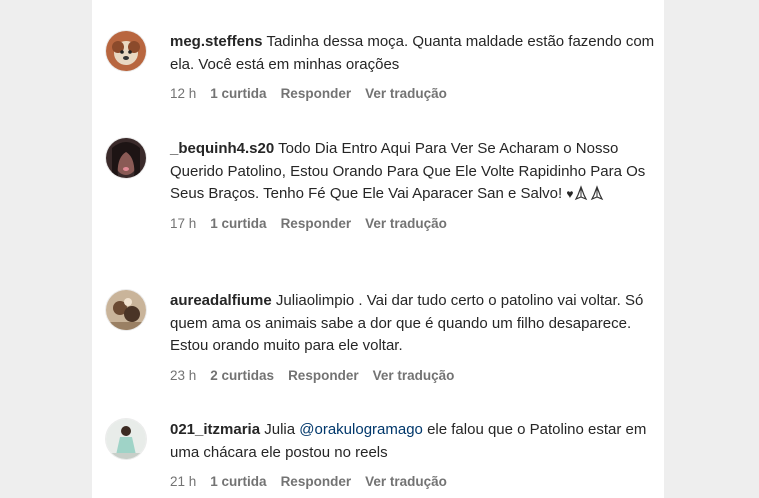 This screenshot has height=498, width=759. I want to click on comment-meta: 21 h 1 curtida Responder Ver tradução, so click(415, 481).